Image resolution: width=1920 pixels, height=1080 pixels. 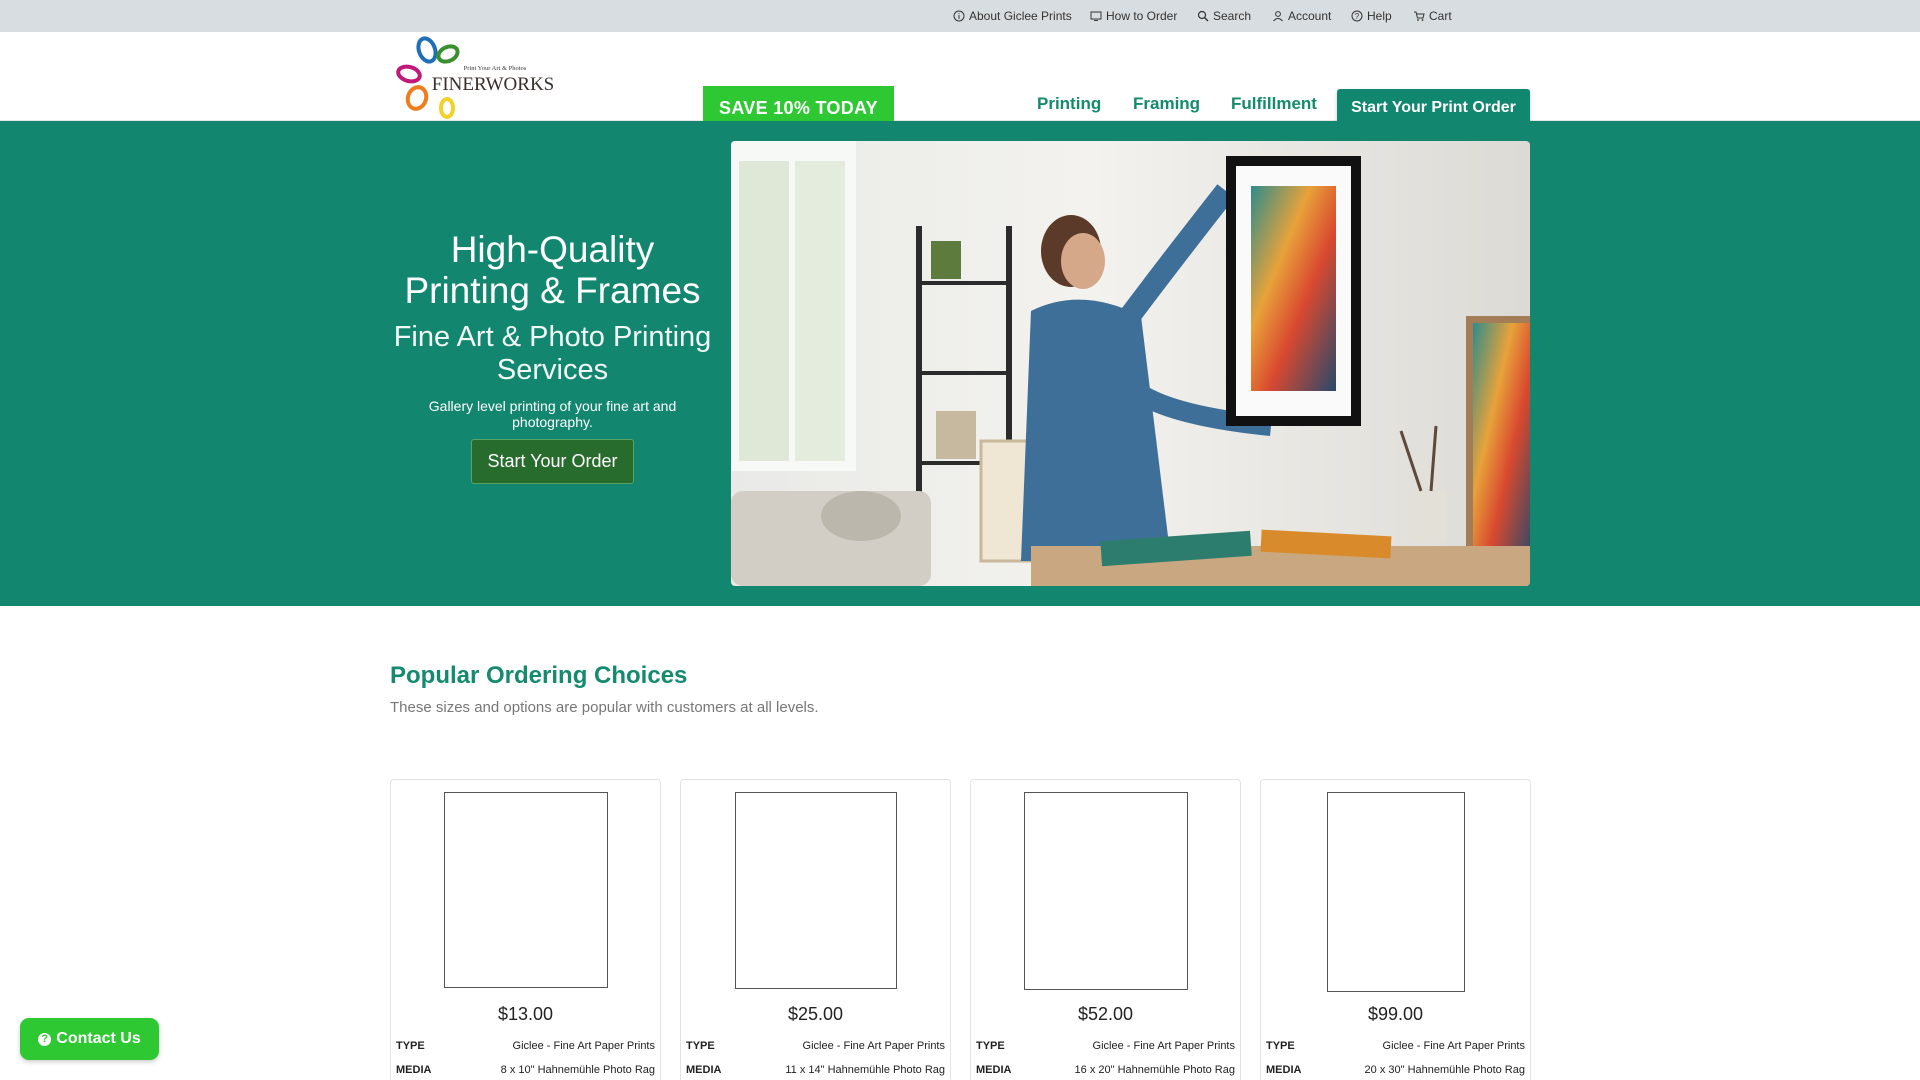 What do you see at coordinates (1166, 104) in the screenshot?
I see `nav-framing: Framing` at bounding box center [1166, 104].